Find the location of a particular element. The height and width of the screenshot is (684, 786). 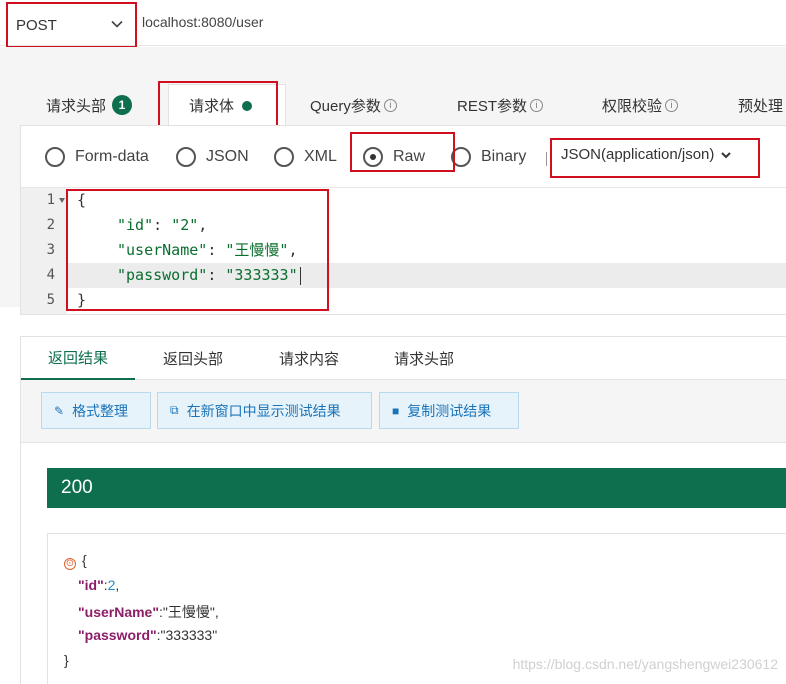

json-row-password: "password":"333333" is located at coordinates (148, 635).